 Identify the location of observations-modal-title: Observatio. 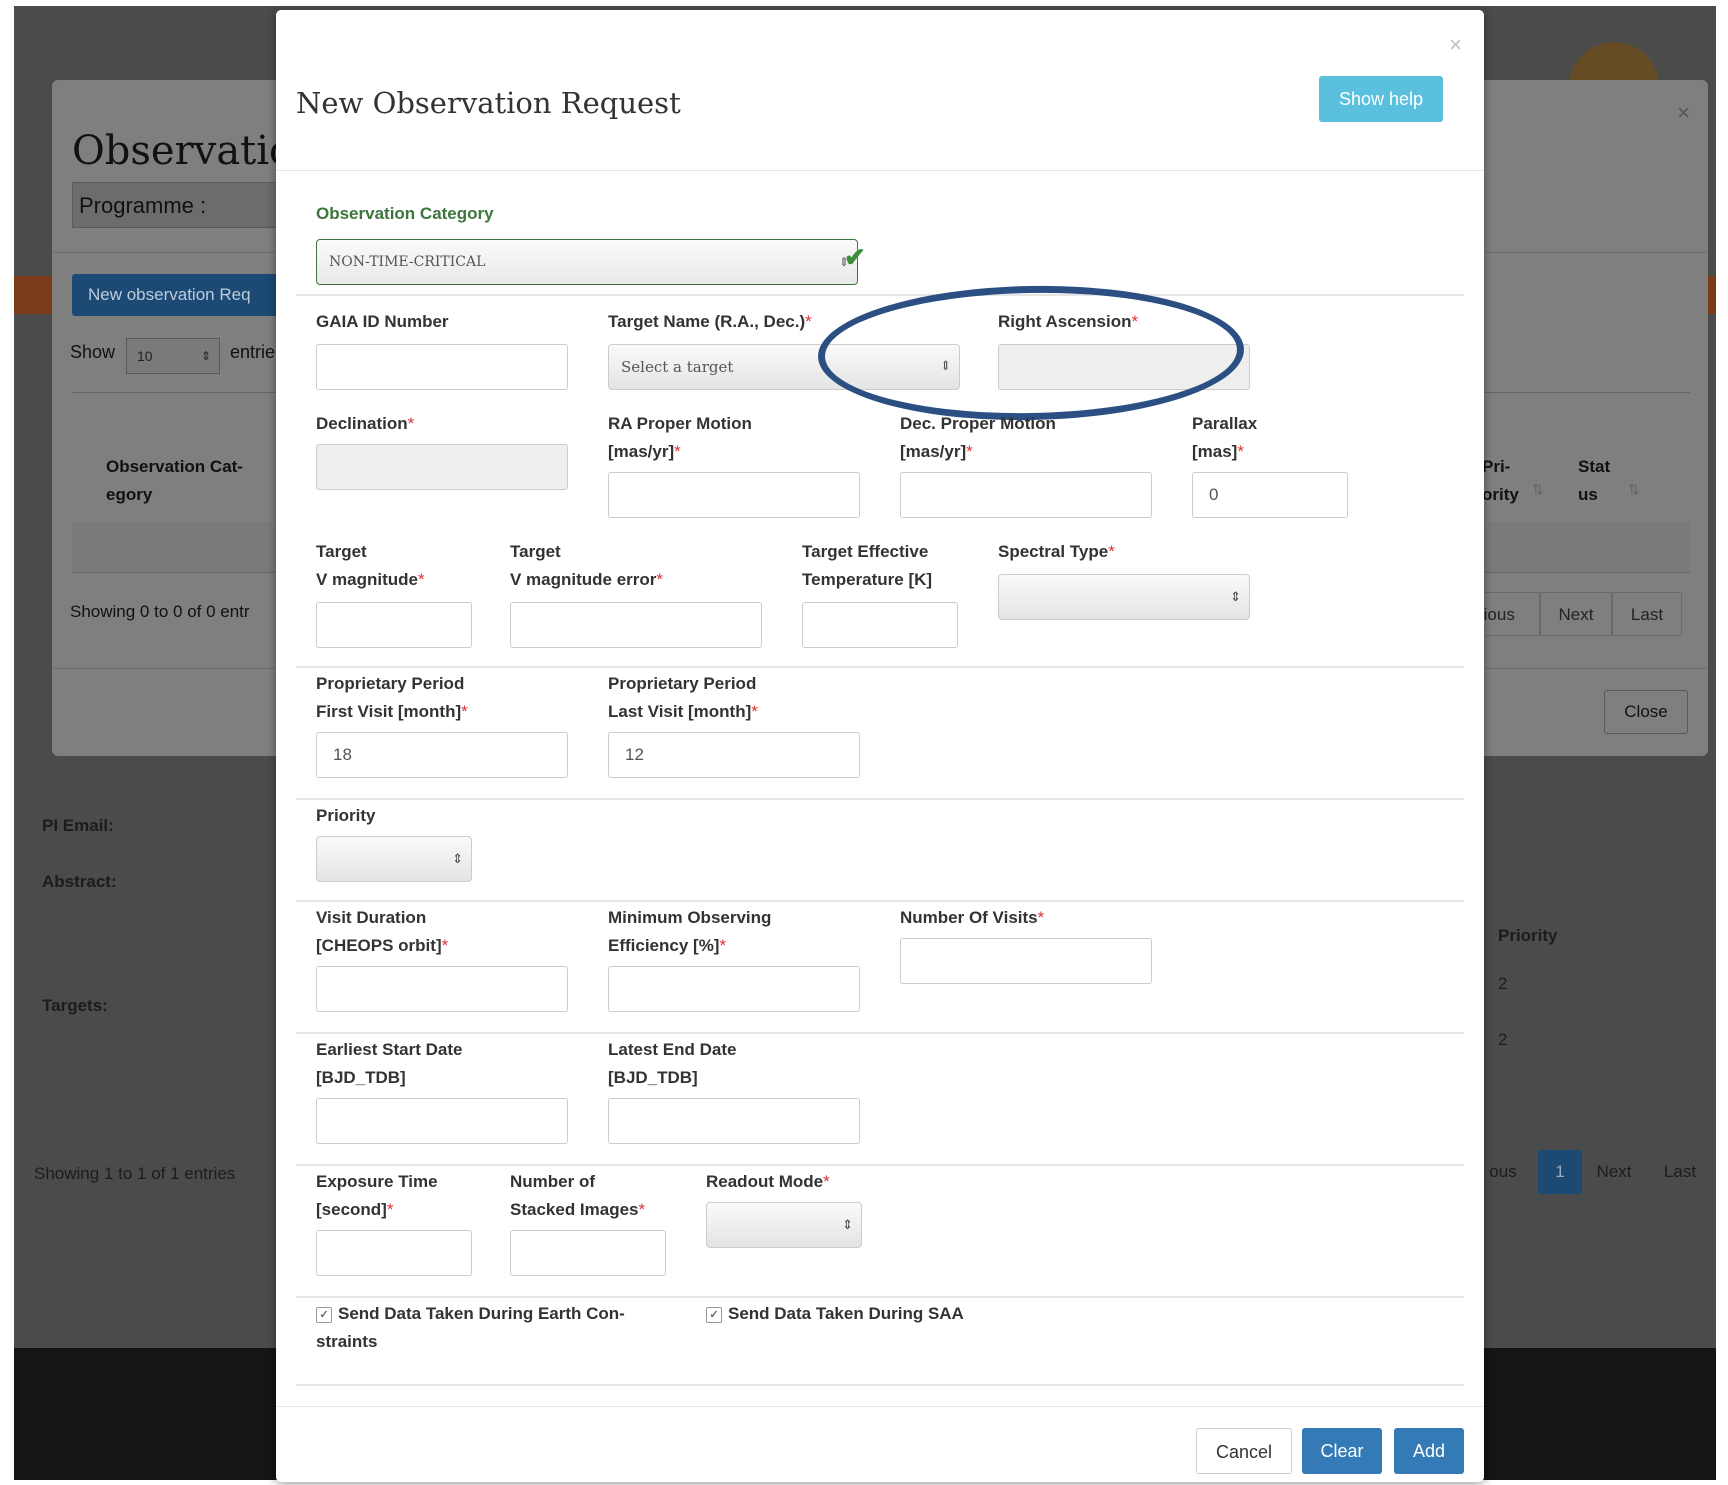
(183, 151).